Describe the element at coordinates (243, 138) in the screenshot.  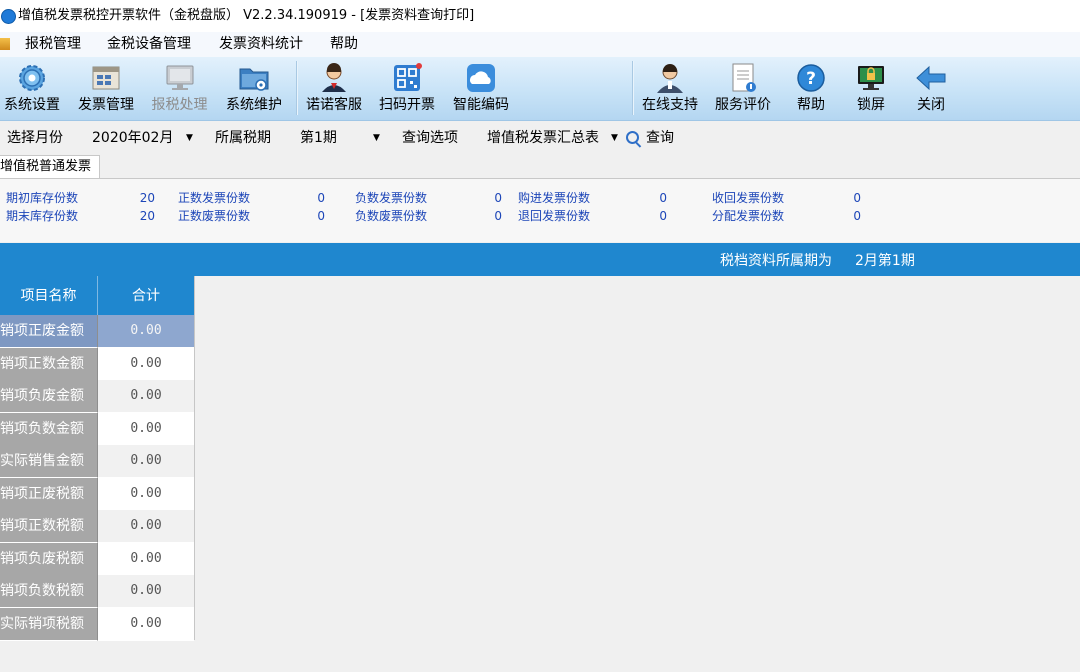
I see `period-label: 所属税期` at that location.